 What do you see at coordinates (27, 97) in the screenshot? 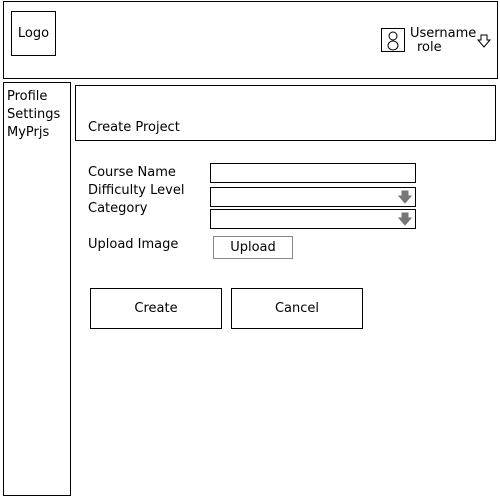
I see `sidebar-item-profile: Profile` at bounding box center [27, 97].